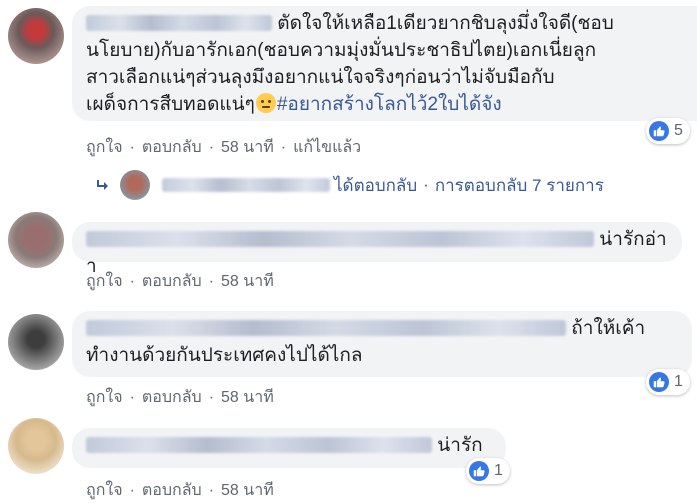 The height and width of the screenshot is (503, 697). I want to click on comment-bubble: น่ารักอ่าา, so click(377, 249).